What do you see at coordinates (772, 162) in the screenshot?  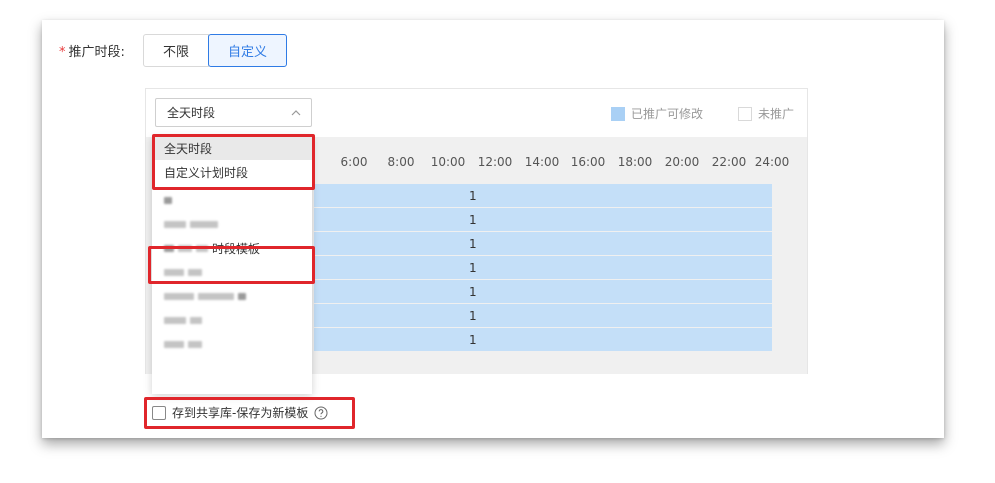 I see `hour-label: 24:00` at bounding box center [772, 162].